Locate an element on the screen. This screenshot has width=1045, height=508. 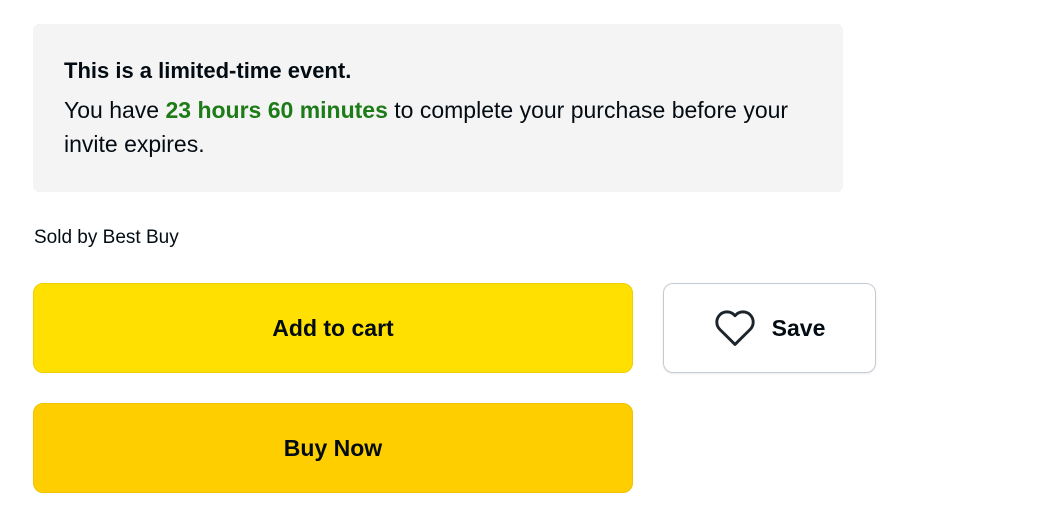
add-to-cart-button: Add to cart is located at coordinates (333, 328).